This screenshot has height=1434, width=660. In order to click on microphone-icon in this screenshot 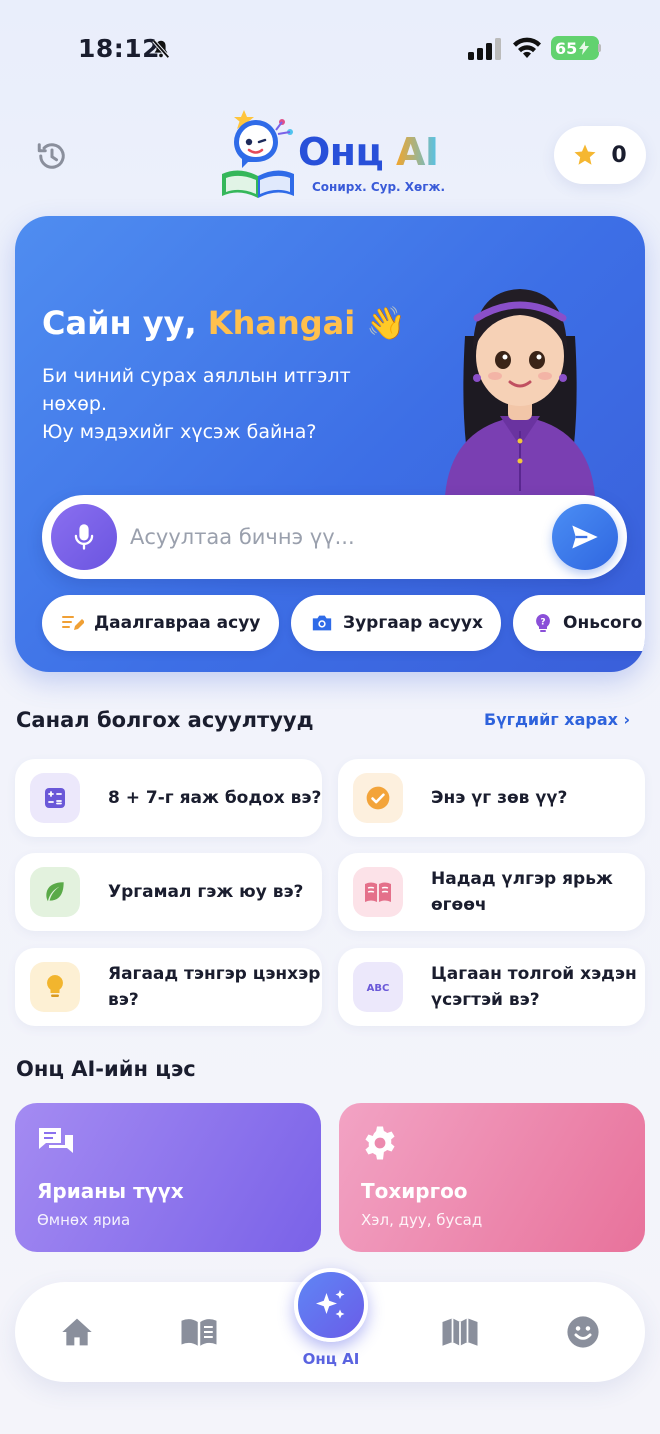, I will do `click(84, 537)`.